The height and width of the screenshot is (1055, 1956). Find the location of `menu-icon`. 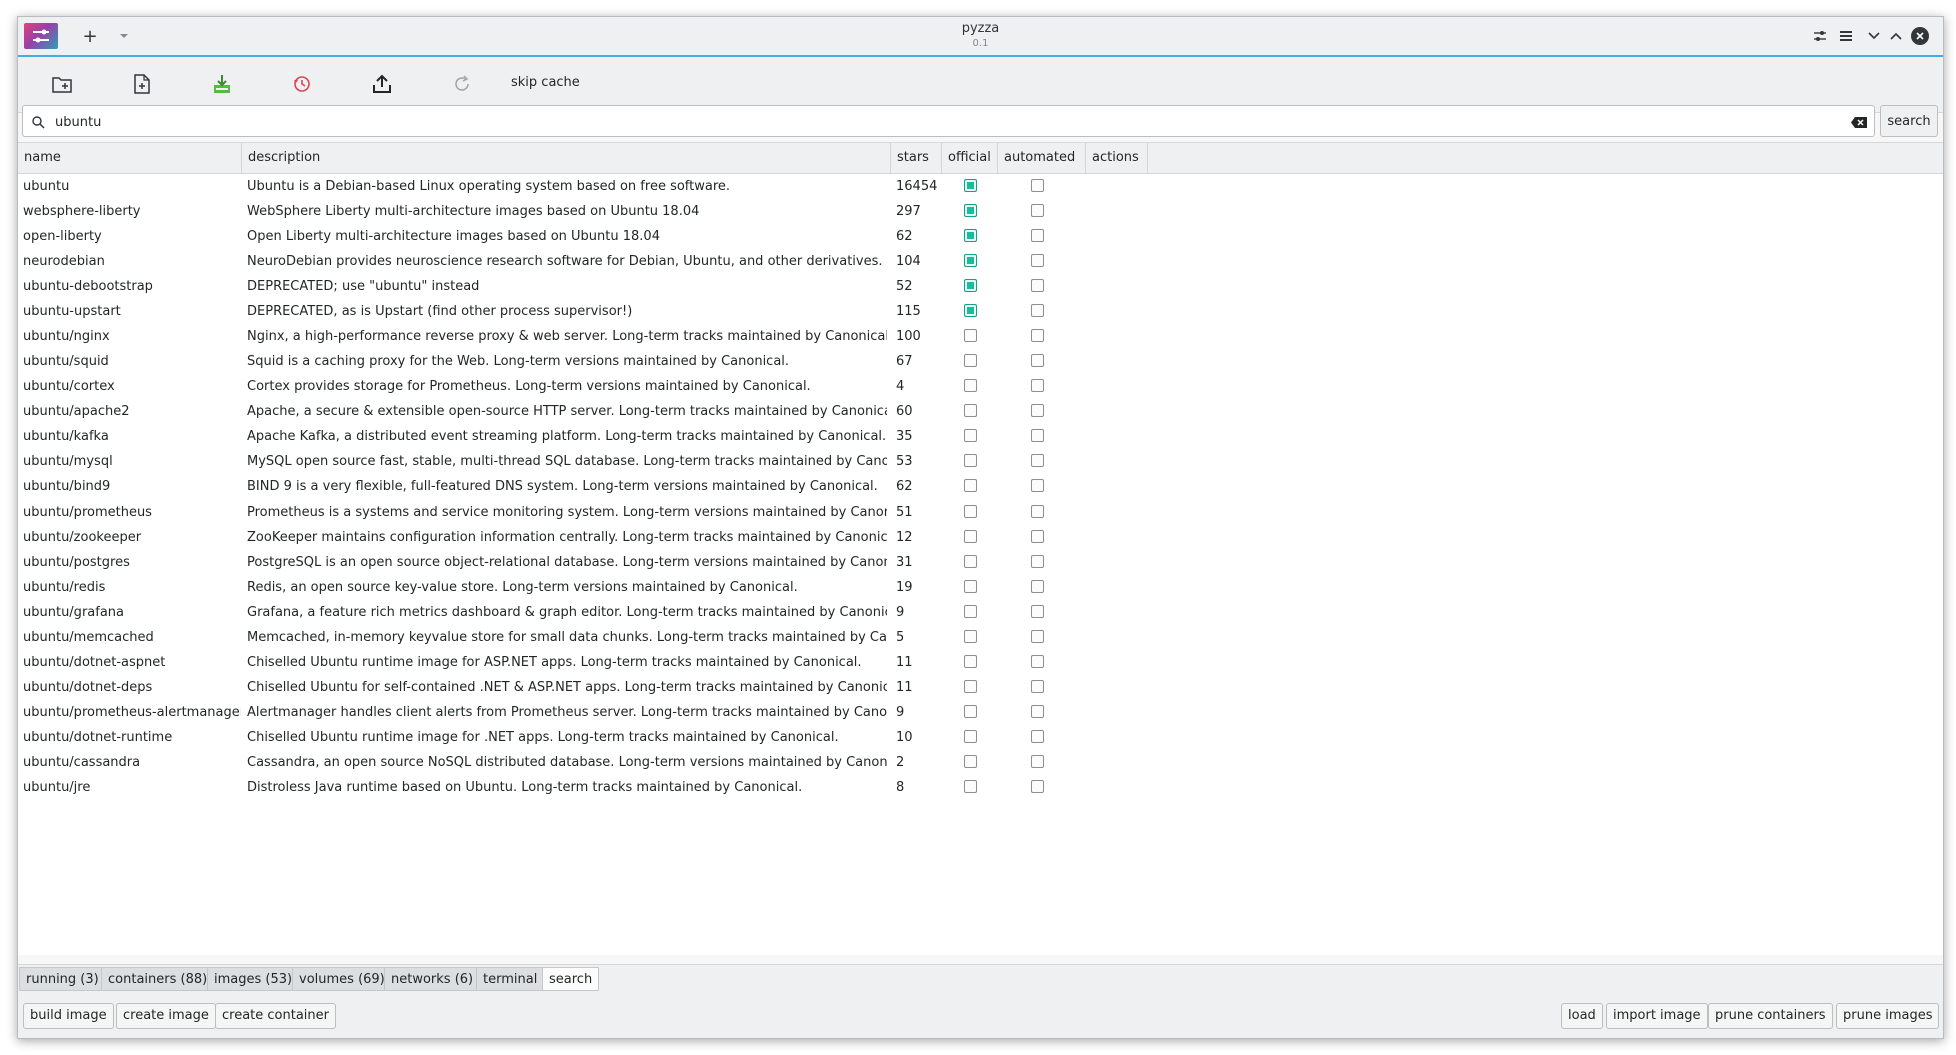

menu-icon is located at coordinates (1846, 36).